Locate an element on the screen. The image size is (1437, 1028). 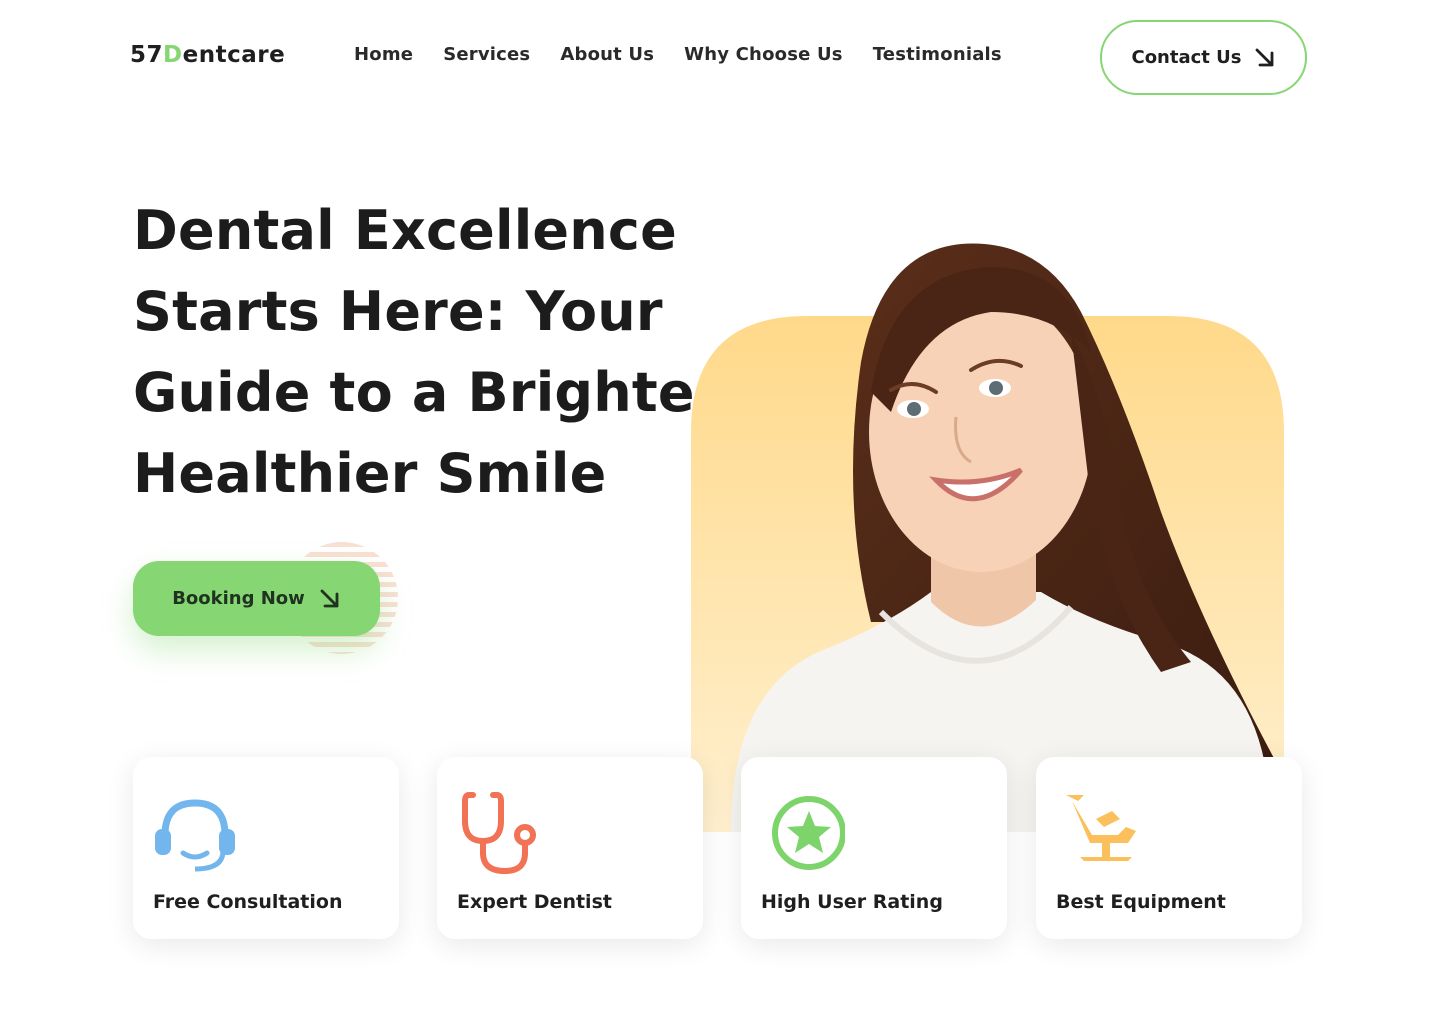
feature-card-best-equipment: Best Equipment is located at coordinates (1169, 848).